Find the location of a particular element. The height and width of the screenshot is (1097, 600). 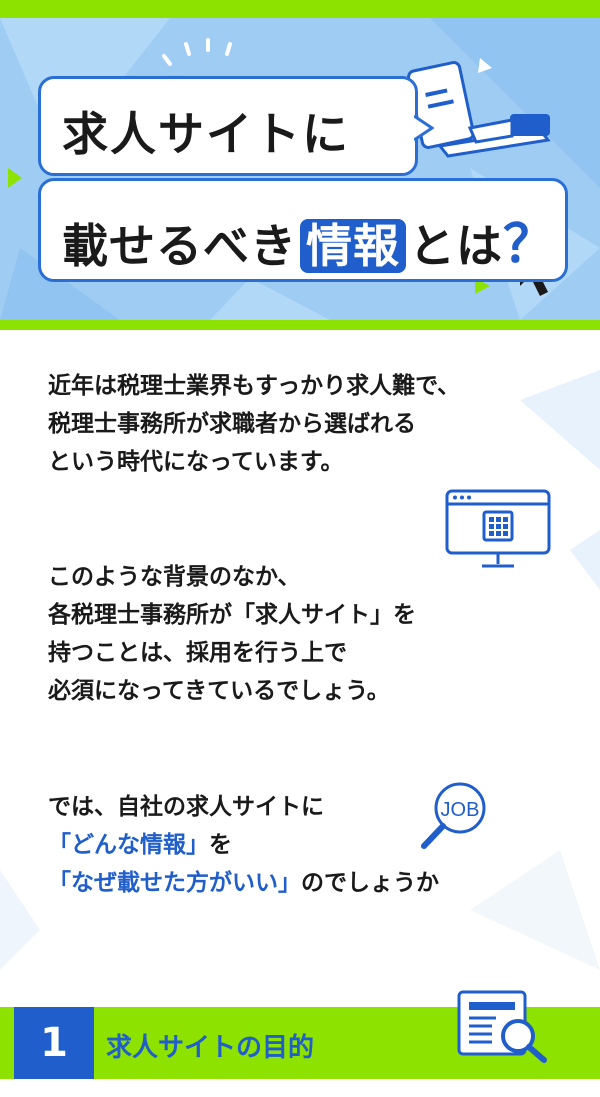

p3-line3-rest: のでしょうか is located at coordinates (370, 883).